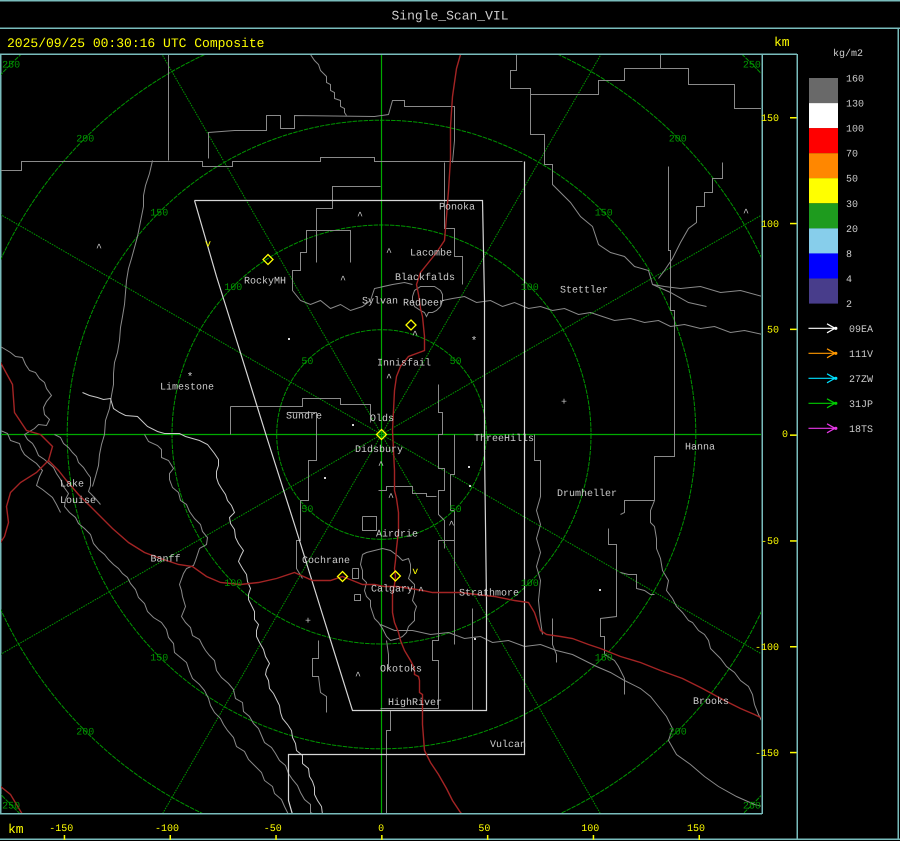  Describe the element at coordinates (449, 16) in the screenshot. I see `svg-text: Single_Scan_VIL` at that location.